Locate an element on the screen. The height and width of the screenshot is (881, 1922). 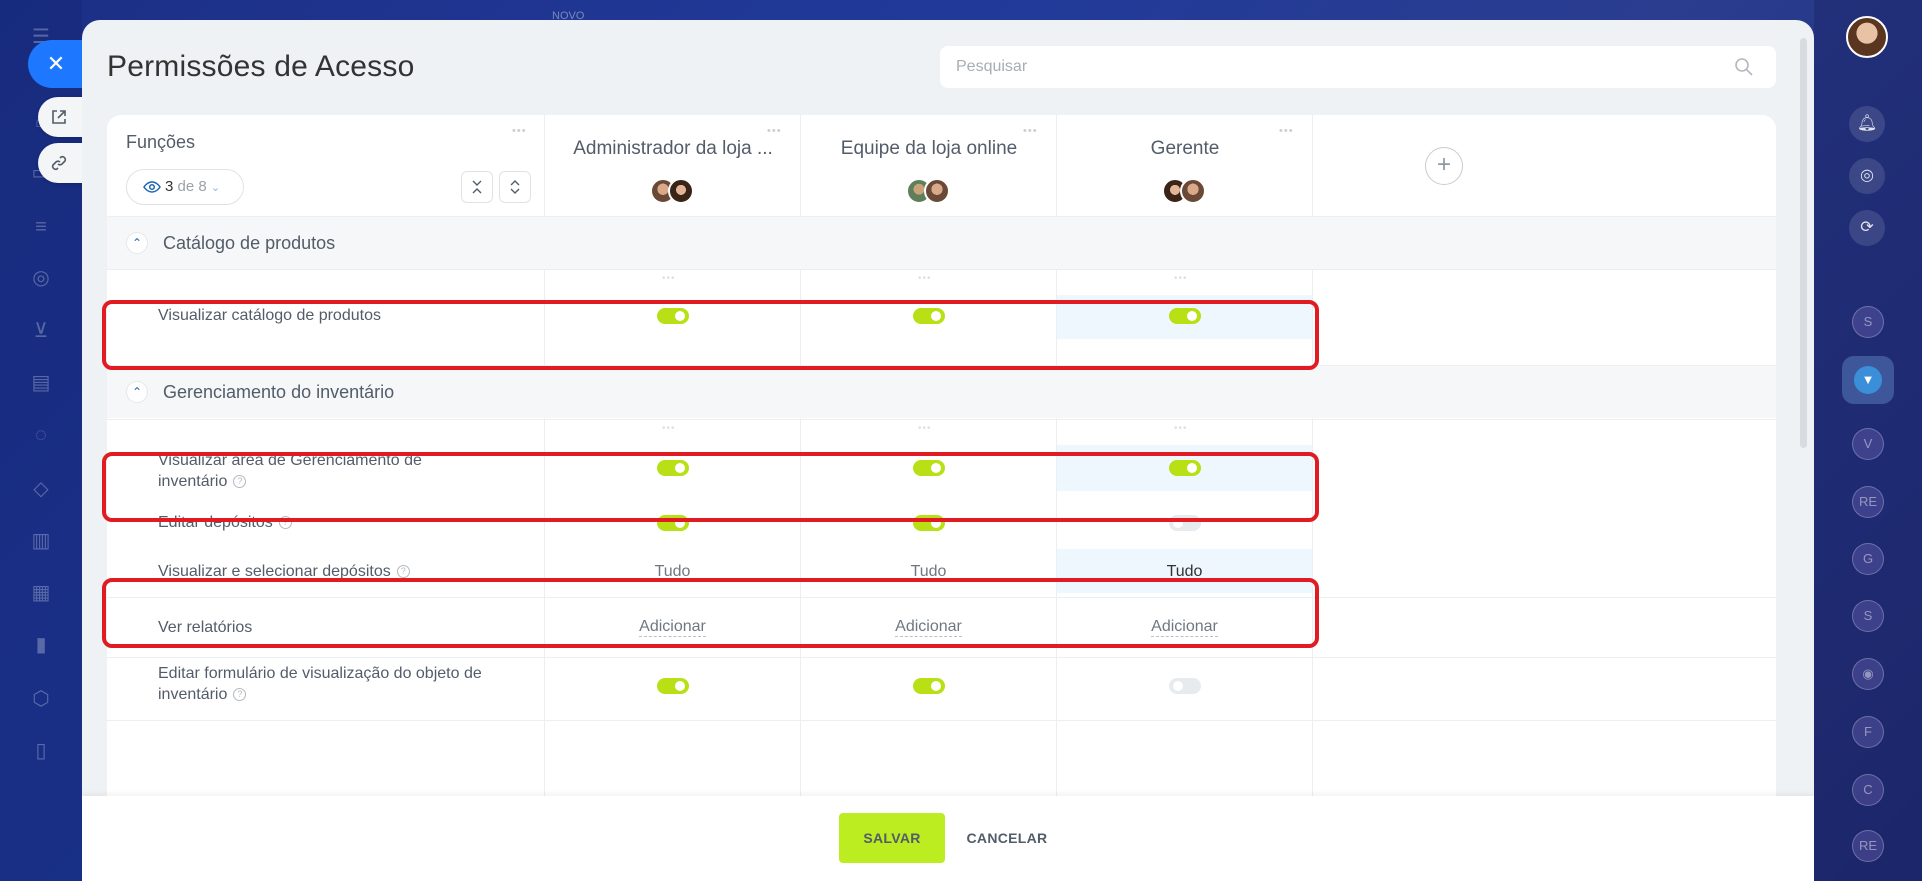
eye-icon is located at coordinates (152, 187).